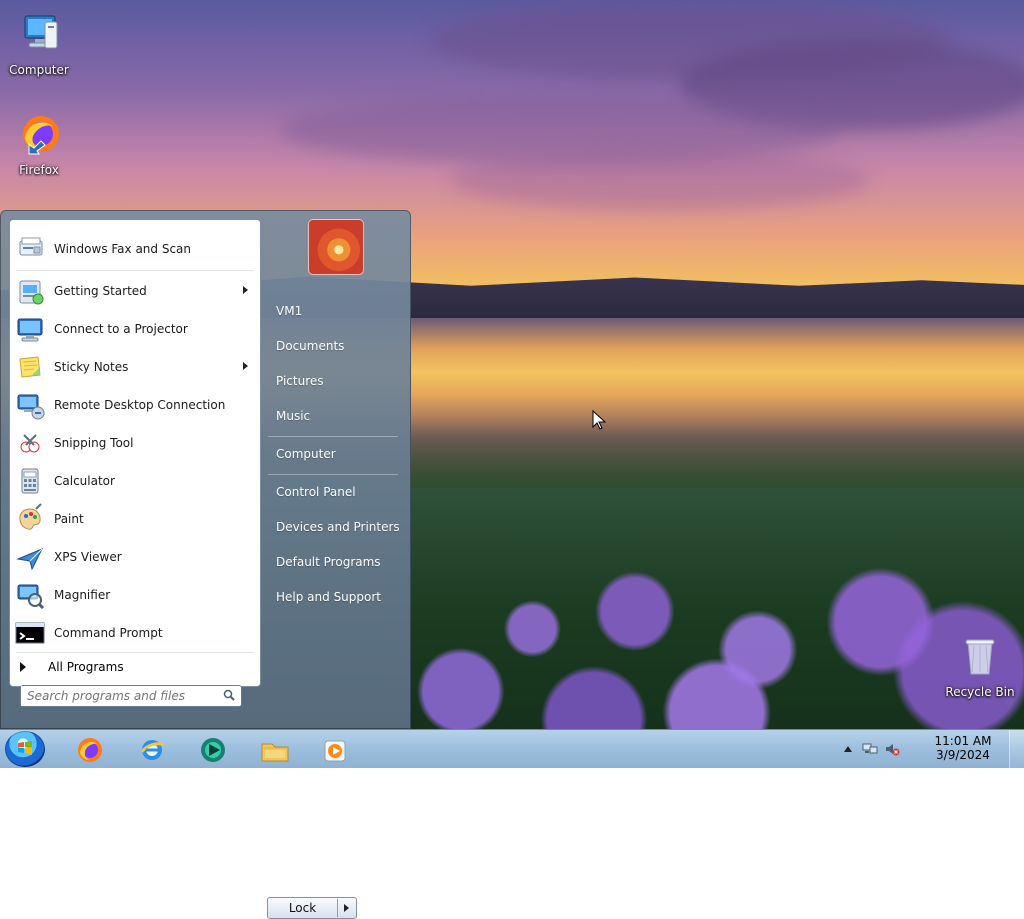 The image size is (1024, 919). What do you see at coordinates (300, 381) in the screenshot?
I see `right-link-pictures: Pictures` at bounding box center [300, 381].